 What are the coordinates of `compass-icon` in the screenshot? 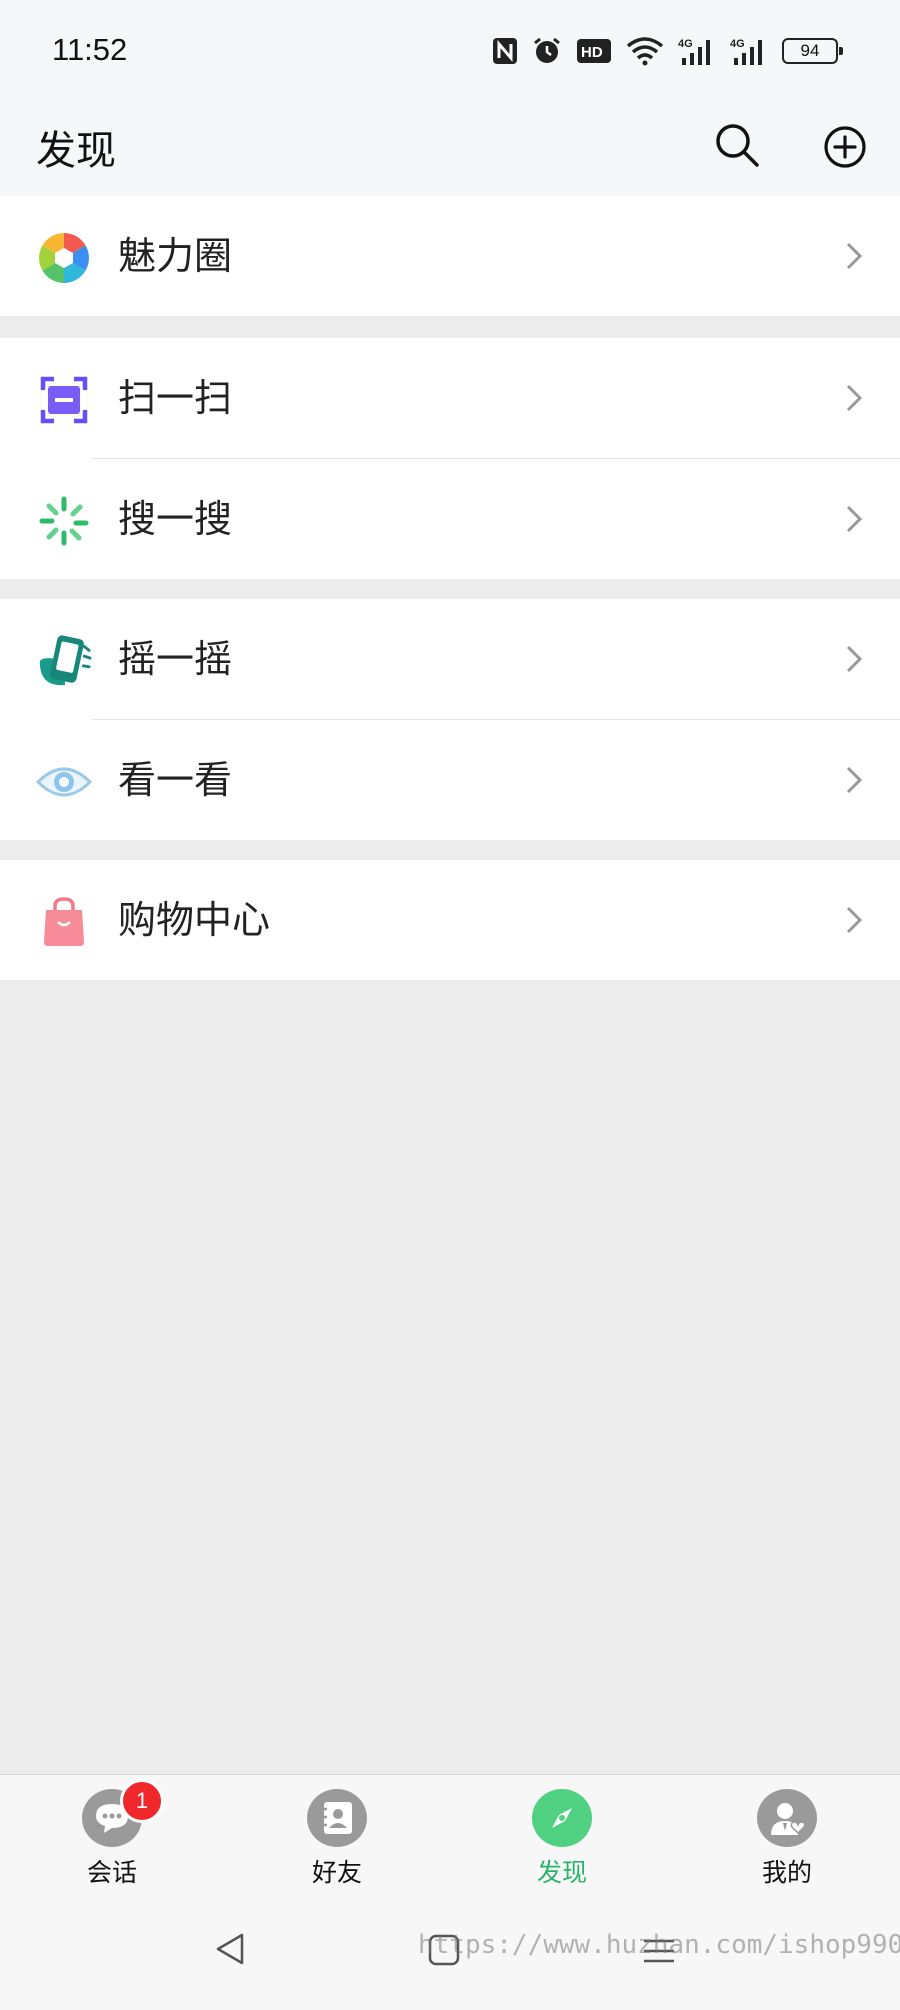 It's located at (562, 1818).